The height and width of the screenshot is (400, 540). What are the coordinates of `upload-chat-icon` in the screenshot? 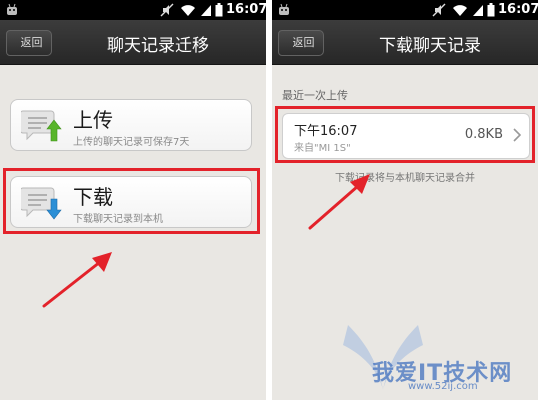 It's located at (41, 126).